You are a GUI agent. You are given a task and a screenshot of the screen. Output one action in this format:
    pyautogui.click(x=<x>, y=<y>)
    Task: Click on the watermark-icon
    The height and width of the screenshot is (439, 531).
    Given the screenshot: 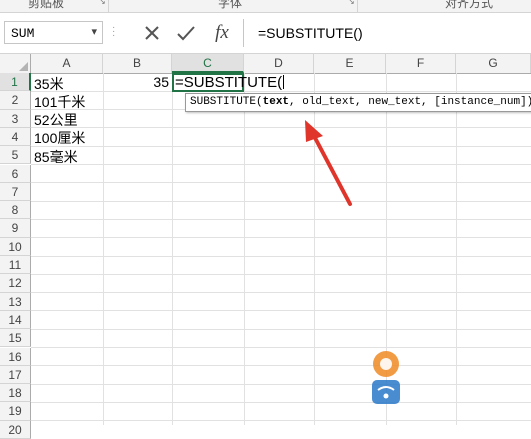 What is the action you would take?
    pyautogui.click(x=386, y=377)
    